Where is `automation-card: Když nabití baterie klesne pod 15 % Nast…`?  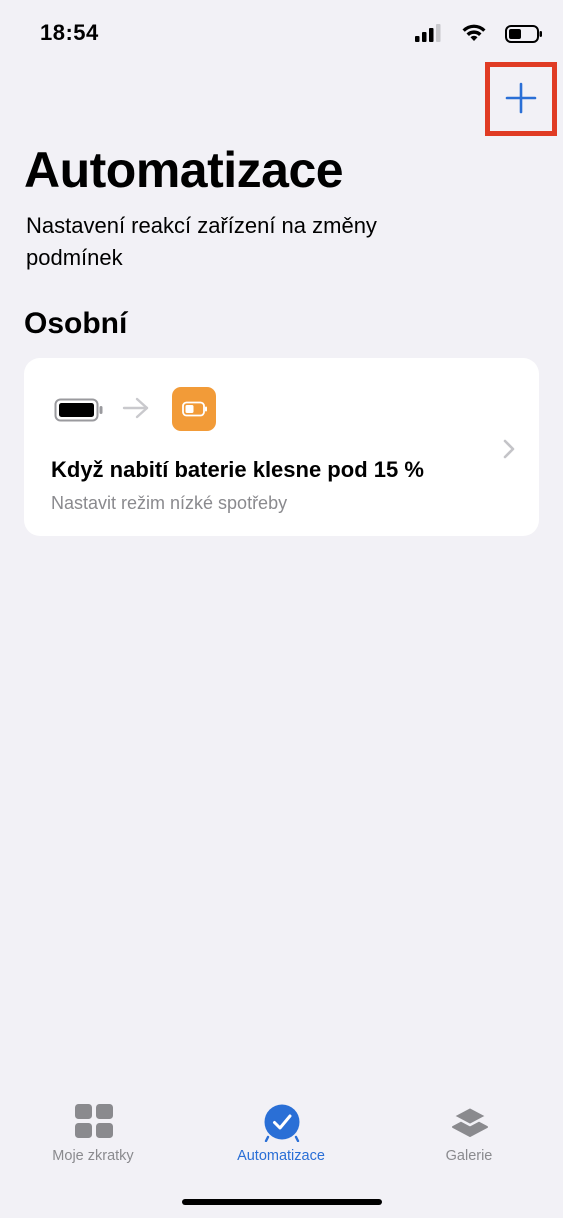 automation-card: Když nabití baterie klesne pod 15 % Nast… is located at coordinates (281, 447).